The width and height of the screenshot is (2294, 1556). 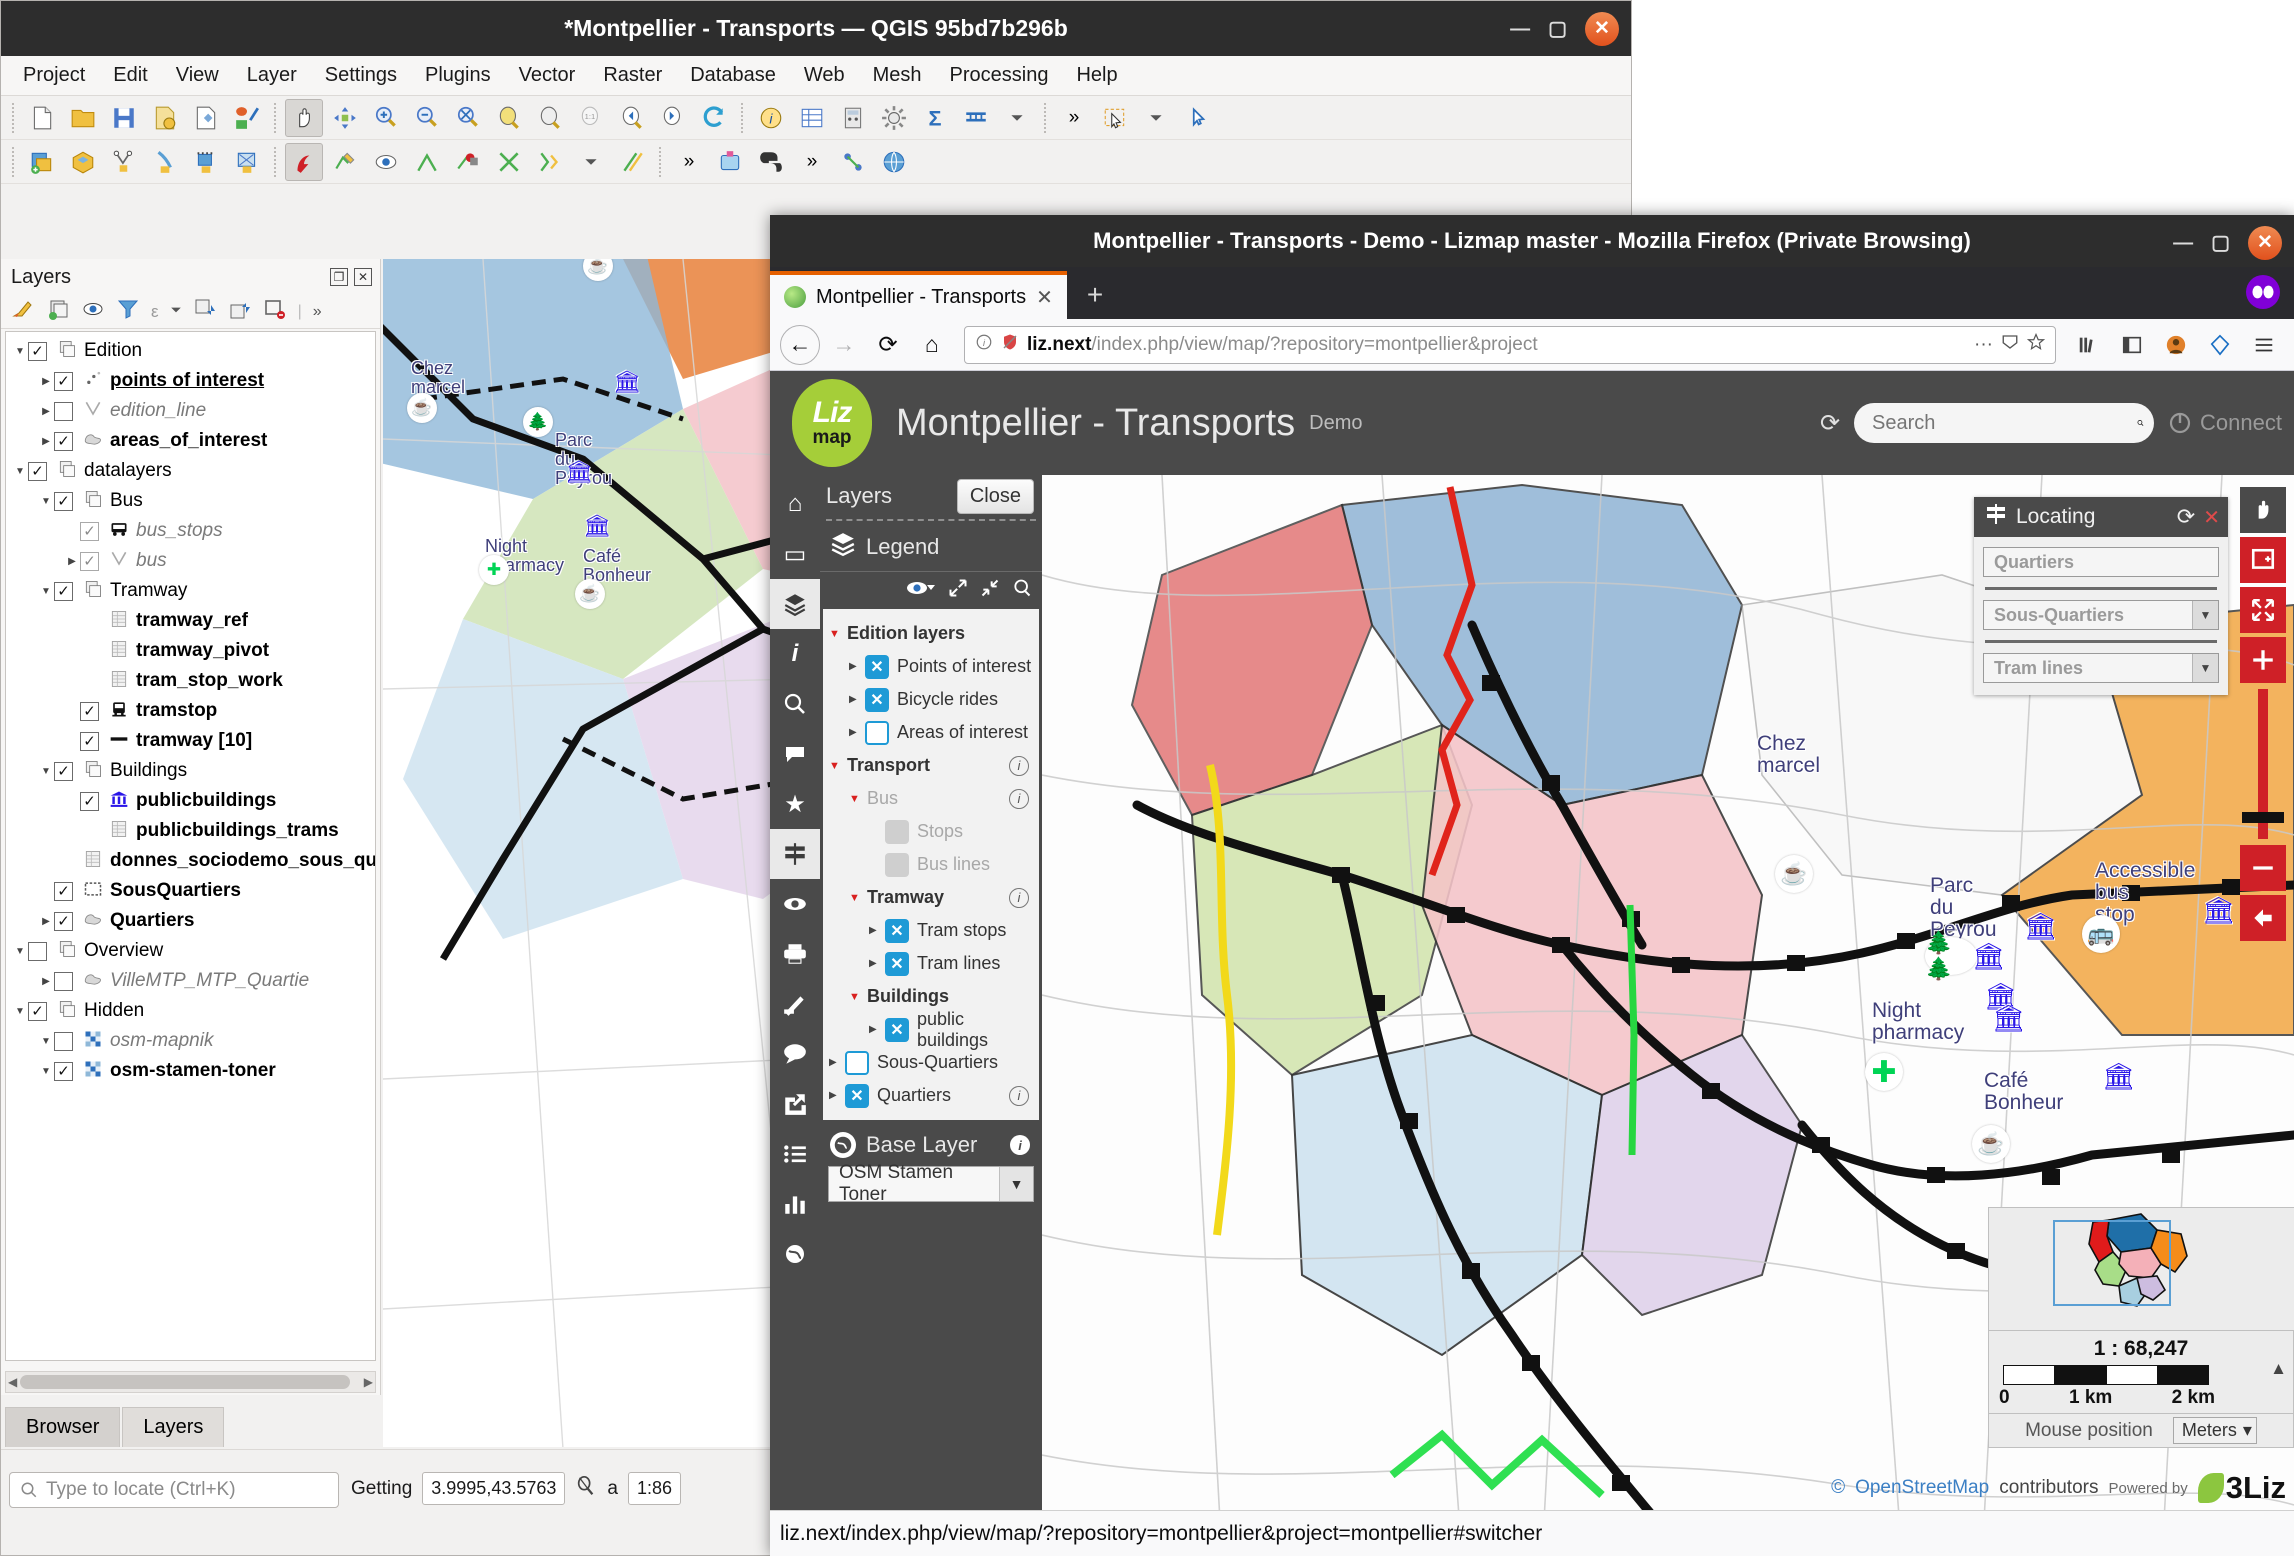 What do you see at coordinates (2263, 868) in the screenshot?
I see `zoom-out-minus-icon` at bounding box center [2263, 868].